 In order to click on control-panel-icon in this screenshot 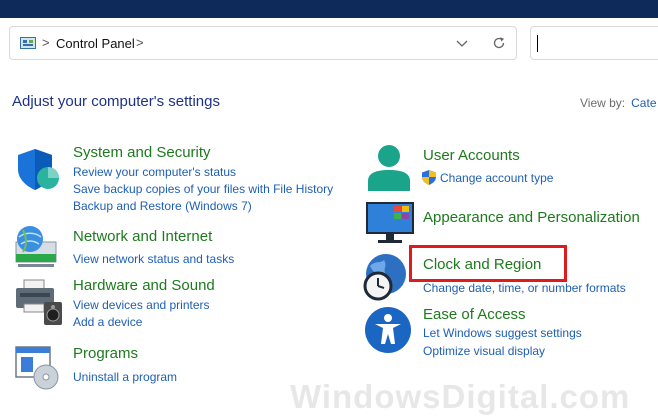, I will do `click(28, 43)`.